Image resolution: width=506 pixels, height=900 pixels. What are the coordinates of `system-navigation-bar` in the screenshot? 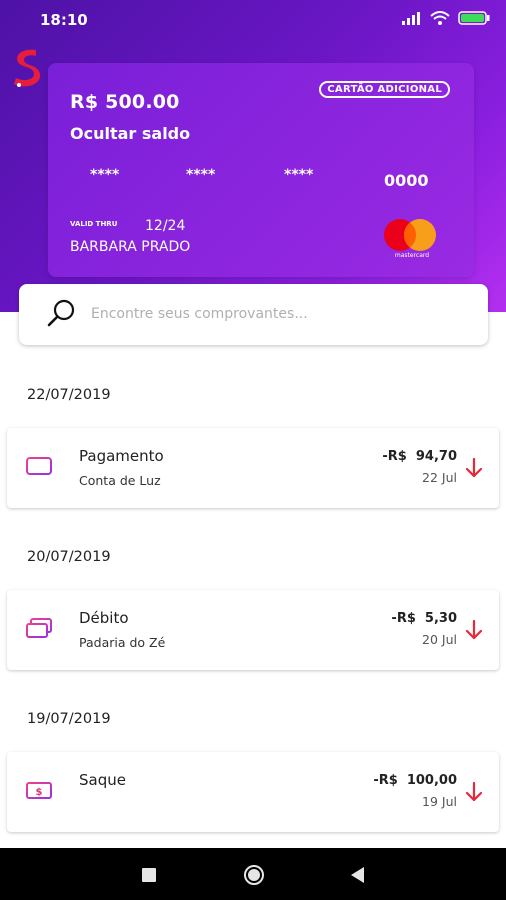 It's located at (253, 874).